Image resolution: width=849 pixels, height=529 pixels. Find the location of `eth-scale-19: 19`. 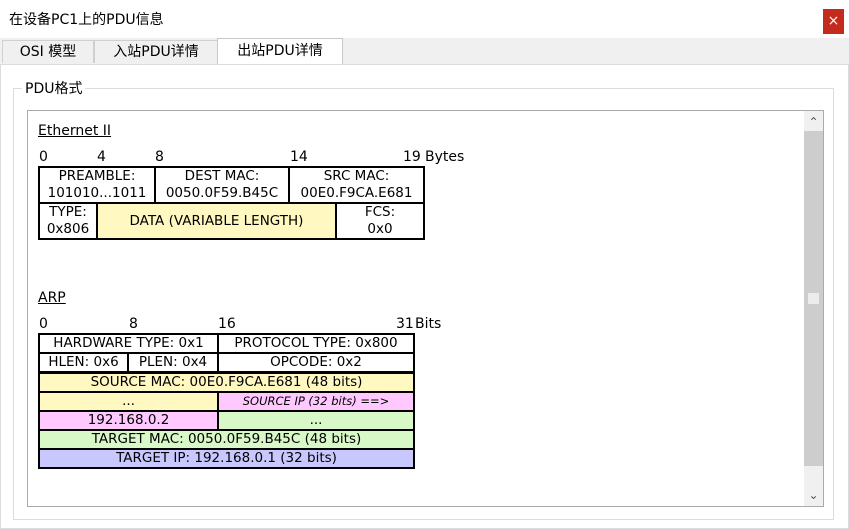

eth-scale-19: 19 is located at coordinates (412, 157).